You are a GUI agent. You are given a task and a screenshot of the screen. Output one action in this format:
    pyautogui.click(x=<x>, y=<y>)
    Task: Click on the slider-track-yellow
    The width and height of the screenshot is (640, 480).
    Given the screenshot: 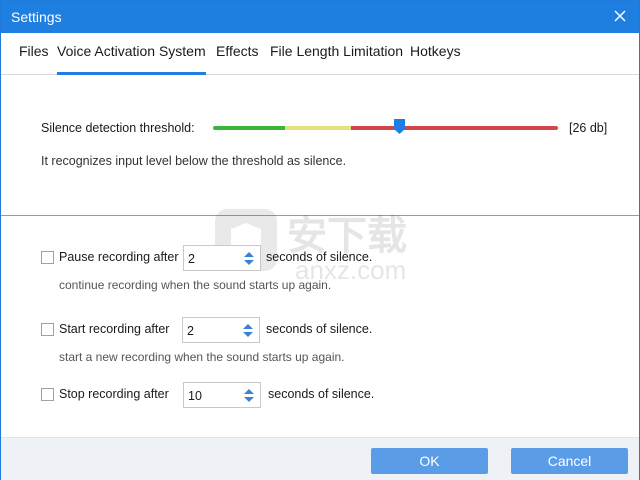 What is the action you would take?
    pyautogui.click(x=318, y=128)
    